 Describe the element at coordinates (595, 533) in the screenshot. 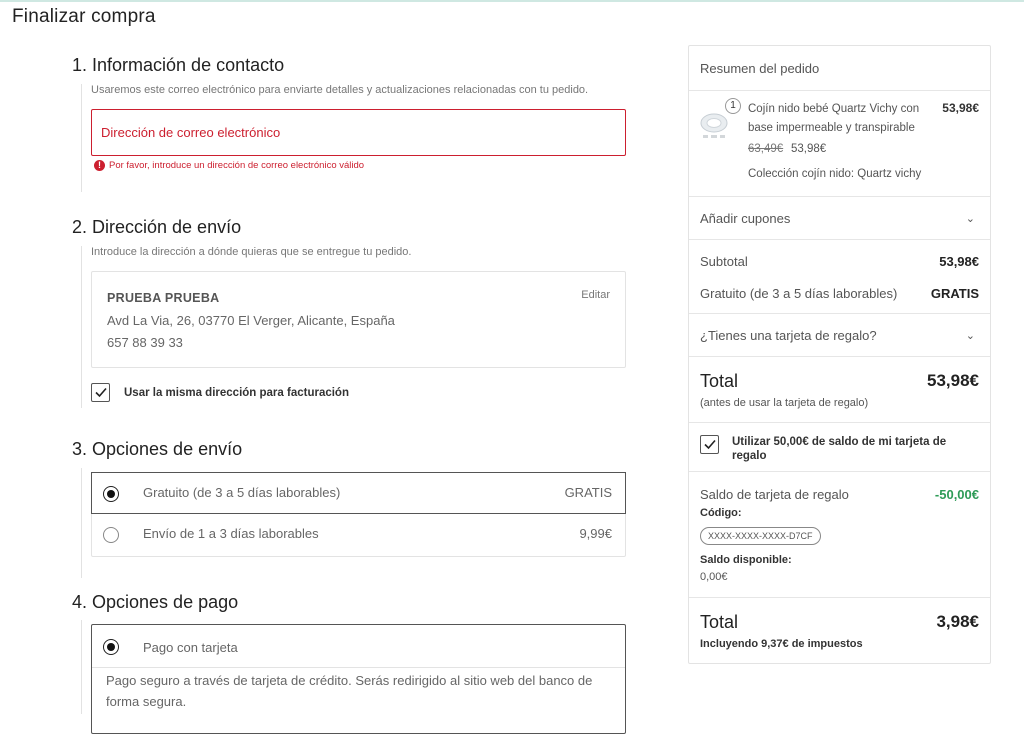

I see `shipping-option-price: 9,99€` at that location.